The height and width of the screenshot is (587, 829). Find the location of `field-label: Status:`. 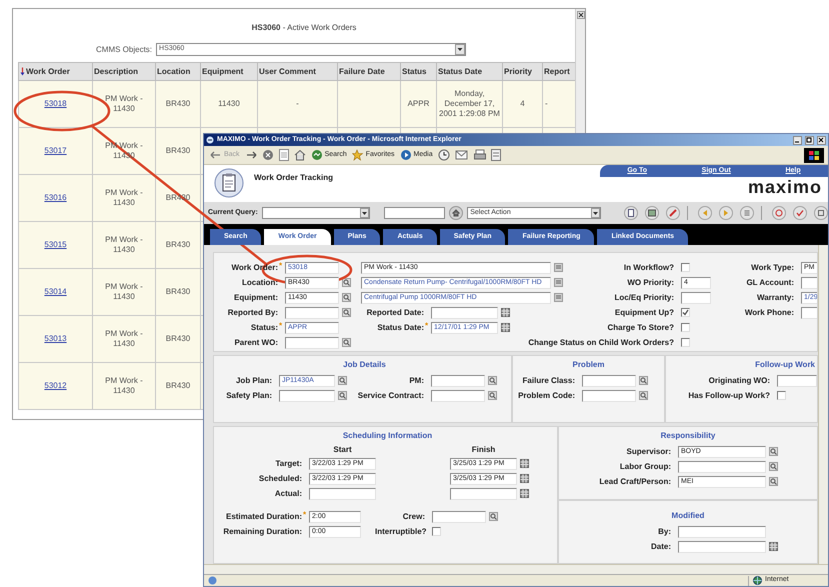

field-label: Status: is located at coordinates (264, 328).